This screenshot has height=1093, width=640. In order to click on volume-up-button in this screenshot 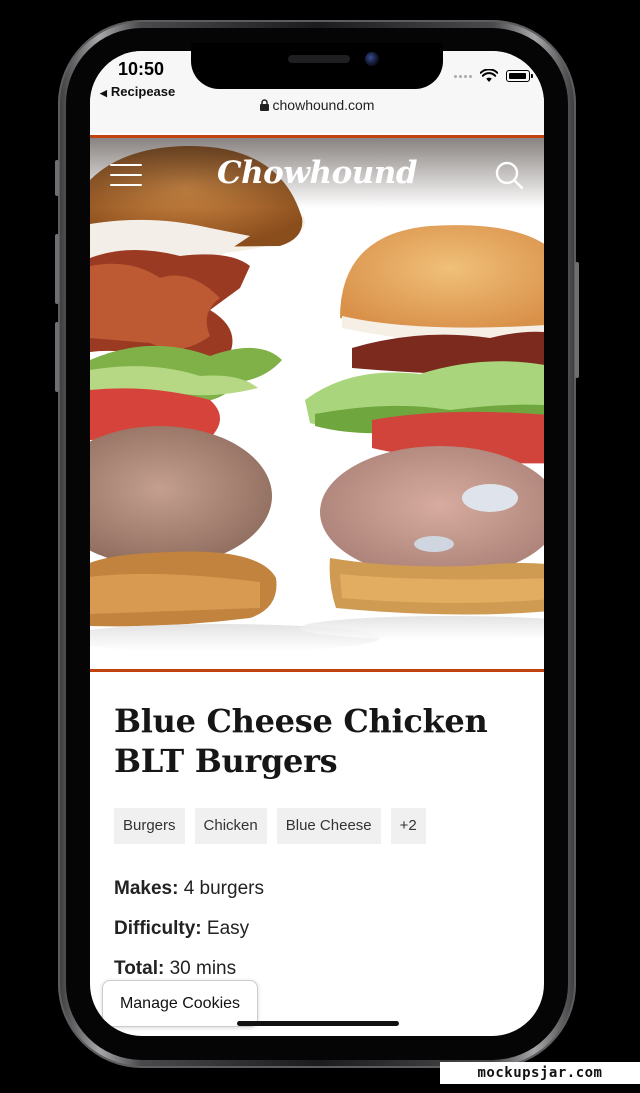, I will do `click(57, 269)`.